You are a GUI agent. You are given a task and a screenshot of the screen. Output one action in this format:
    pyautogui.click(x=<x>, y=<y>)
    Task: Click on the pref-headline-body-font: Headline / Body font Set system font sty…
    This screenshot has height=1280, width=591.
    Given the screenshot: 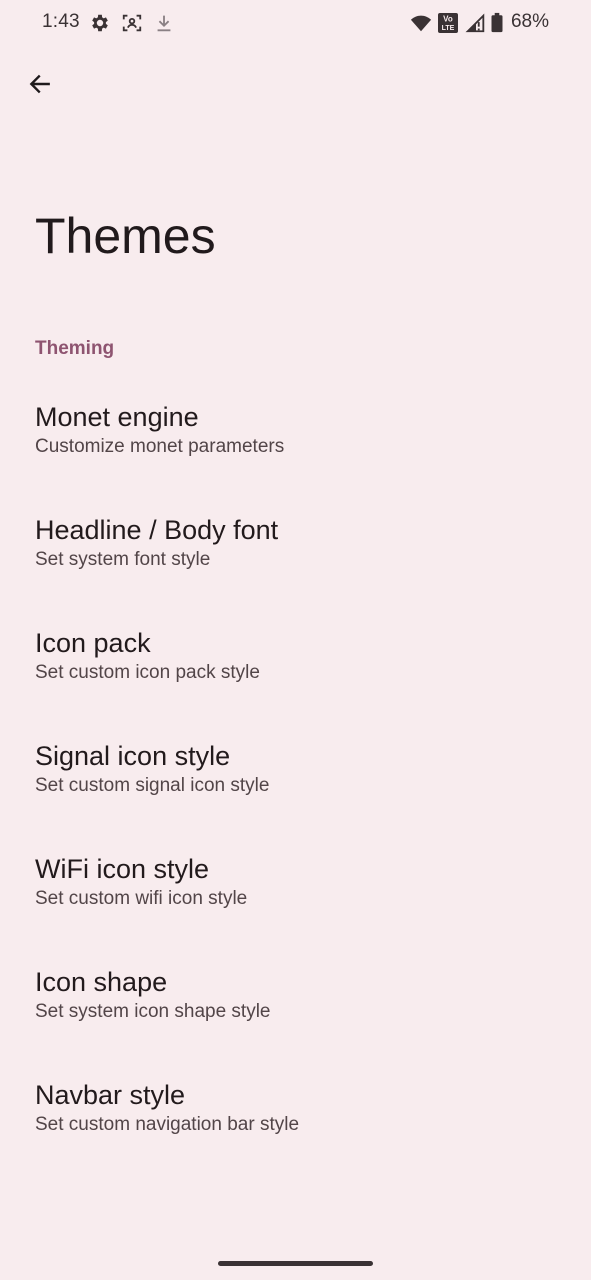 What is the action you would take?
    pyautogui.click(x=295, y=547)
    